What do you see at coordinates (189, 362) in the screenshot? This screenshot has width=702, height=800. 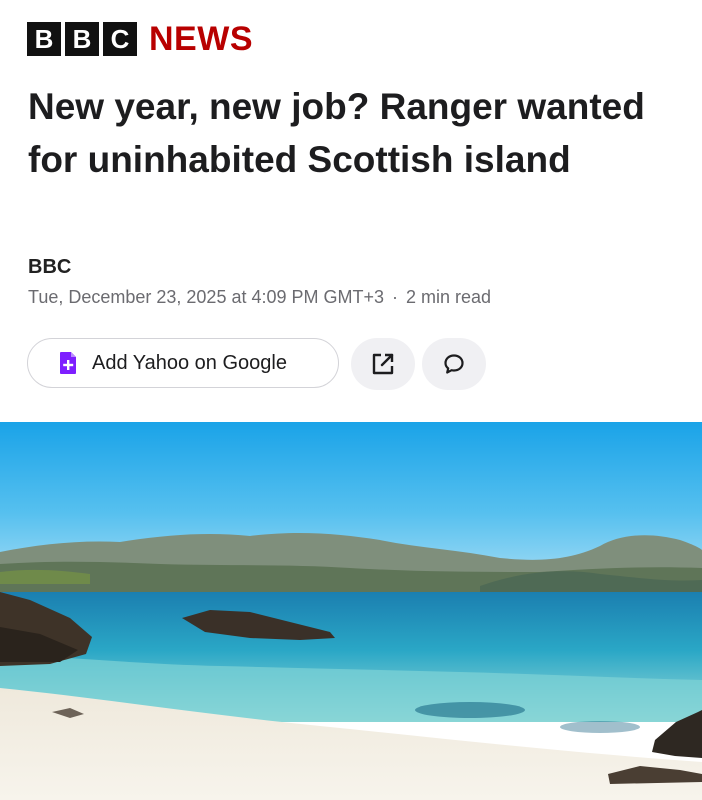 I see `add-yahoo-label: Add Yahoo on Google` at bounding box center [189, 362].